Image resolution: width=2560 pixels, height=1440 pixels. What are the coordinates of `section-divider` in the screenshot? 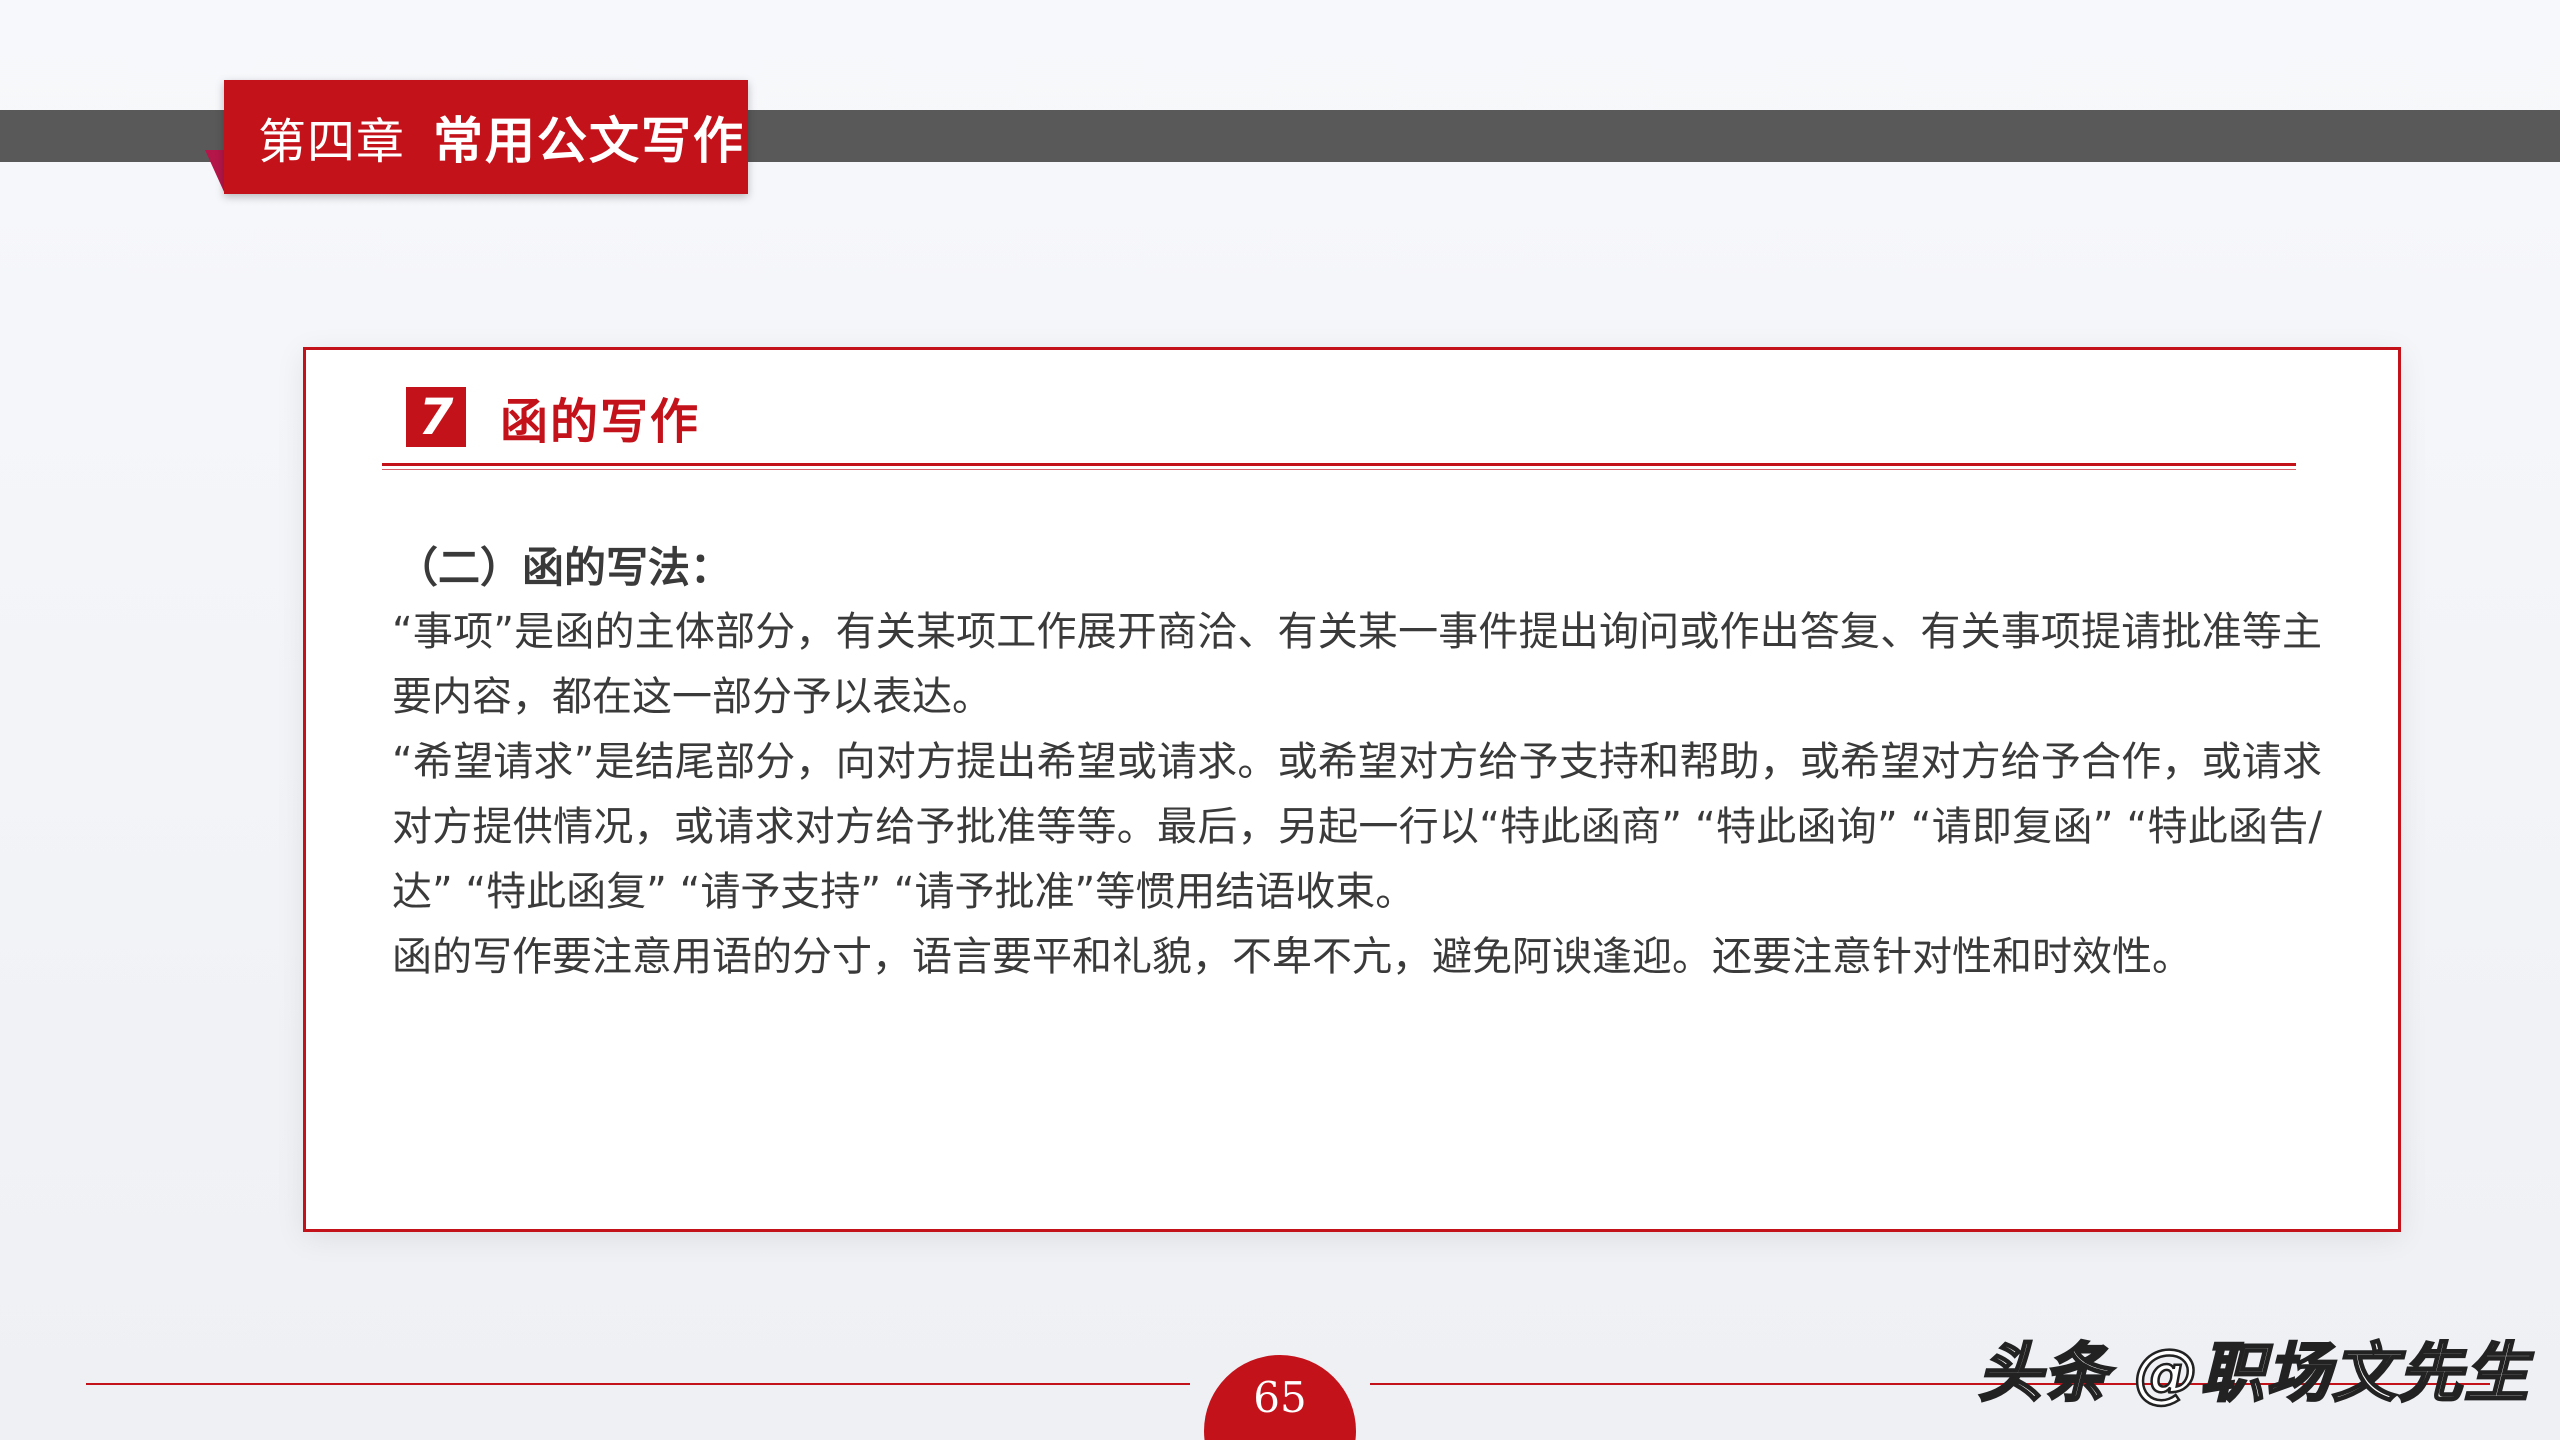 It's located at (1339, 464).